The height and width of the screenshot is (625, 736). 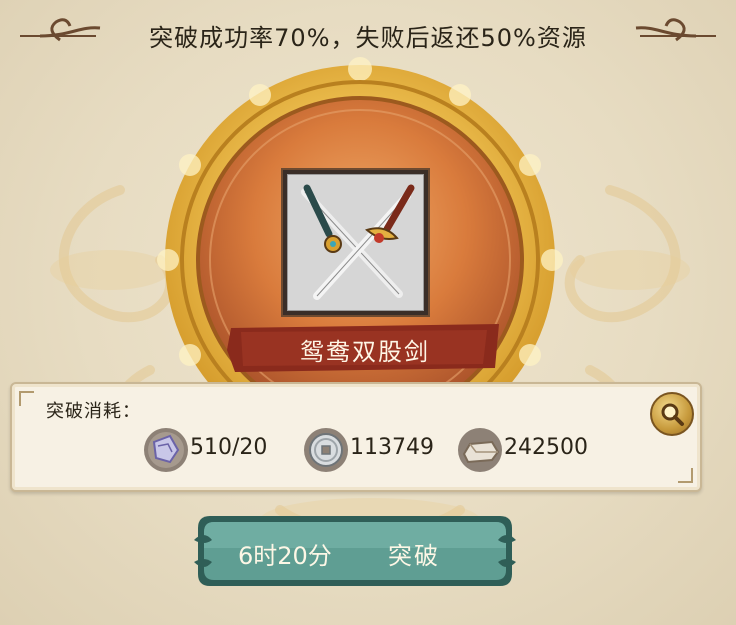 I want to click on magnifier-icon, so click(x=672, y=414).